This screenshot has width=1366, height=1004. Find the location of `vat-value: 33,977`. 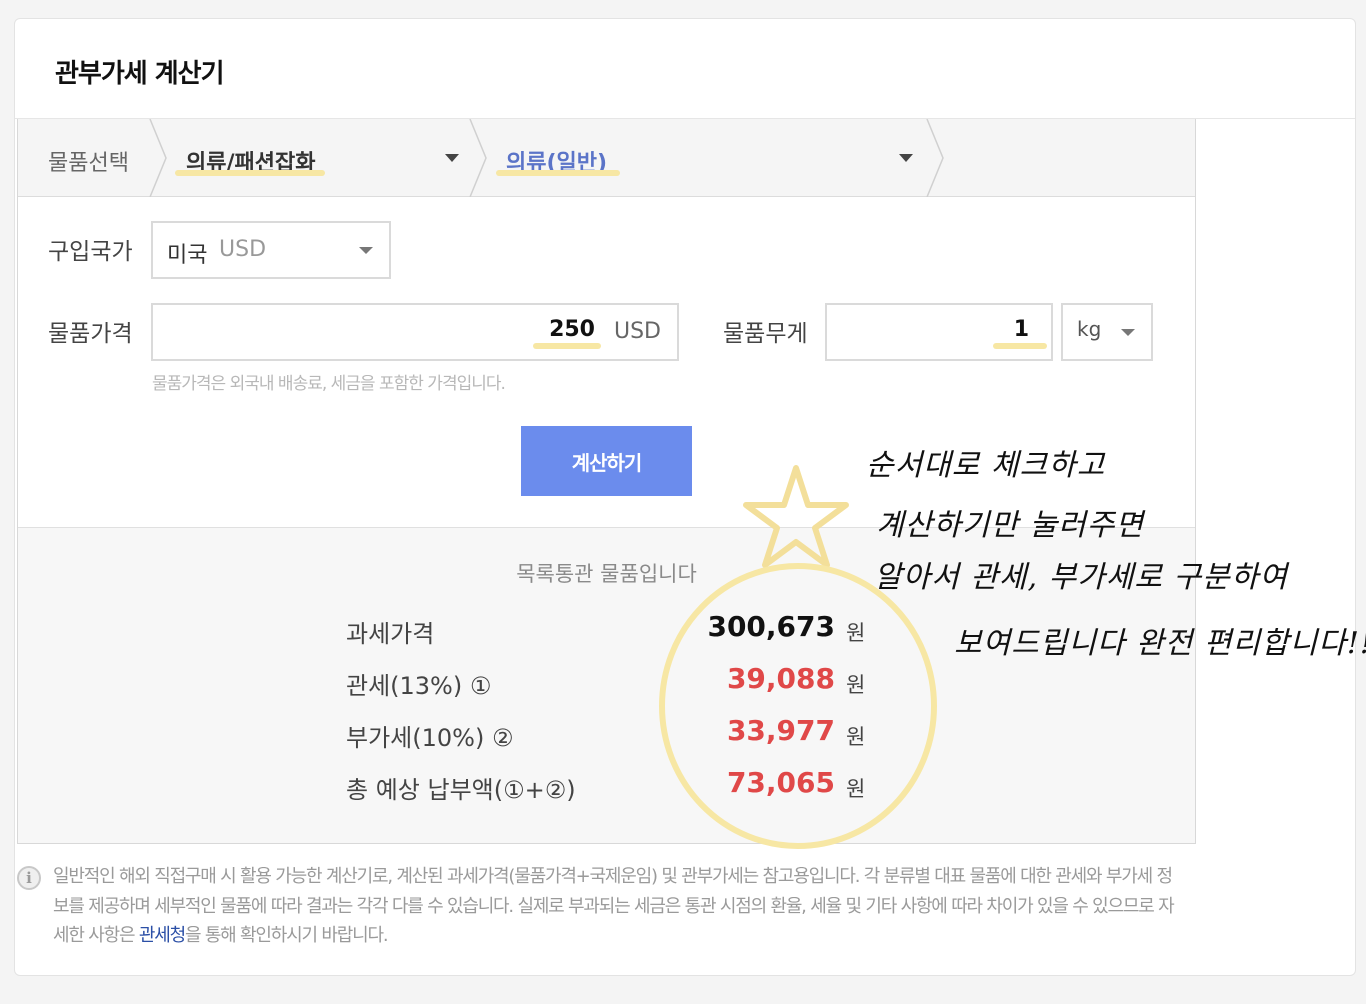

vat-value: 33,977 is located at coordinates (780, 730).